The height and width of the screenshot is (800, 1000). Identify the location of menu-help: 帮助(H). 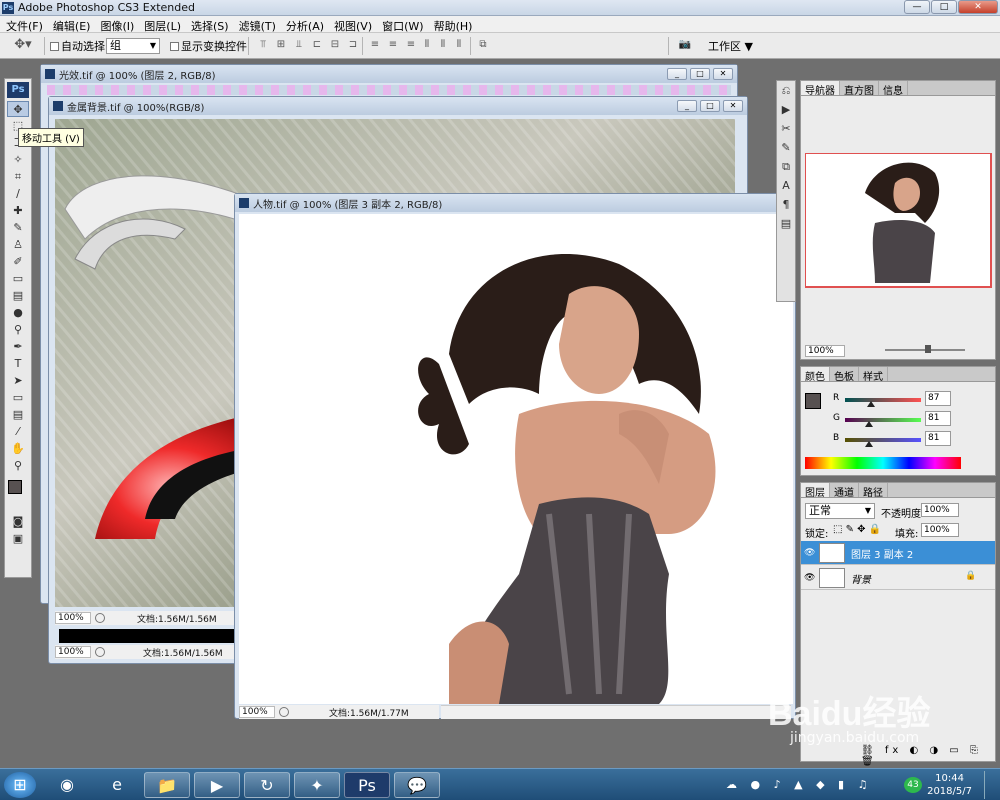
(452, 24).